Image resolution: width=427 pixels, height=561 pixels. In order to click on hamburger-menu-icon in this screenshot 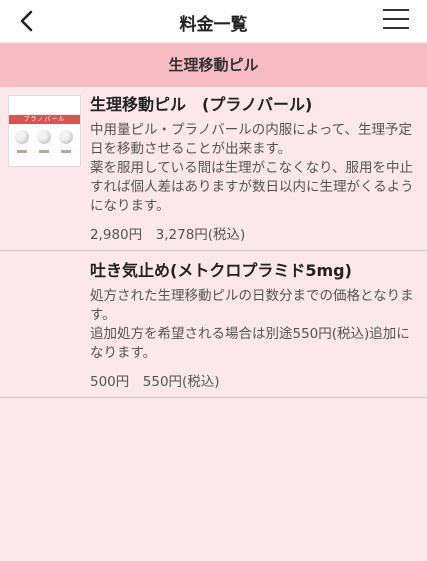, I will do `click(396, 10)`.